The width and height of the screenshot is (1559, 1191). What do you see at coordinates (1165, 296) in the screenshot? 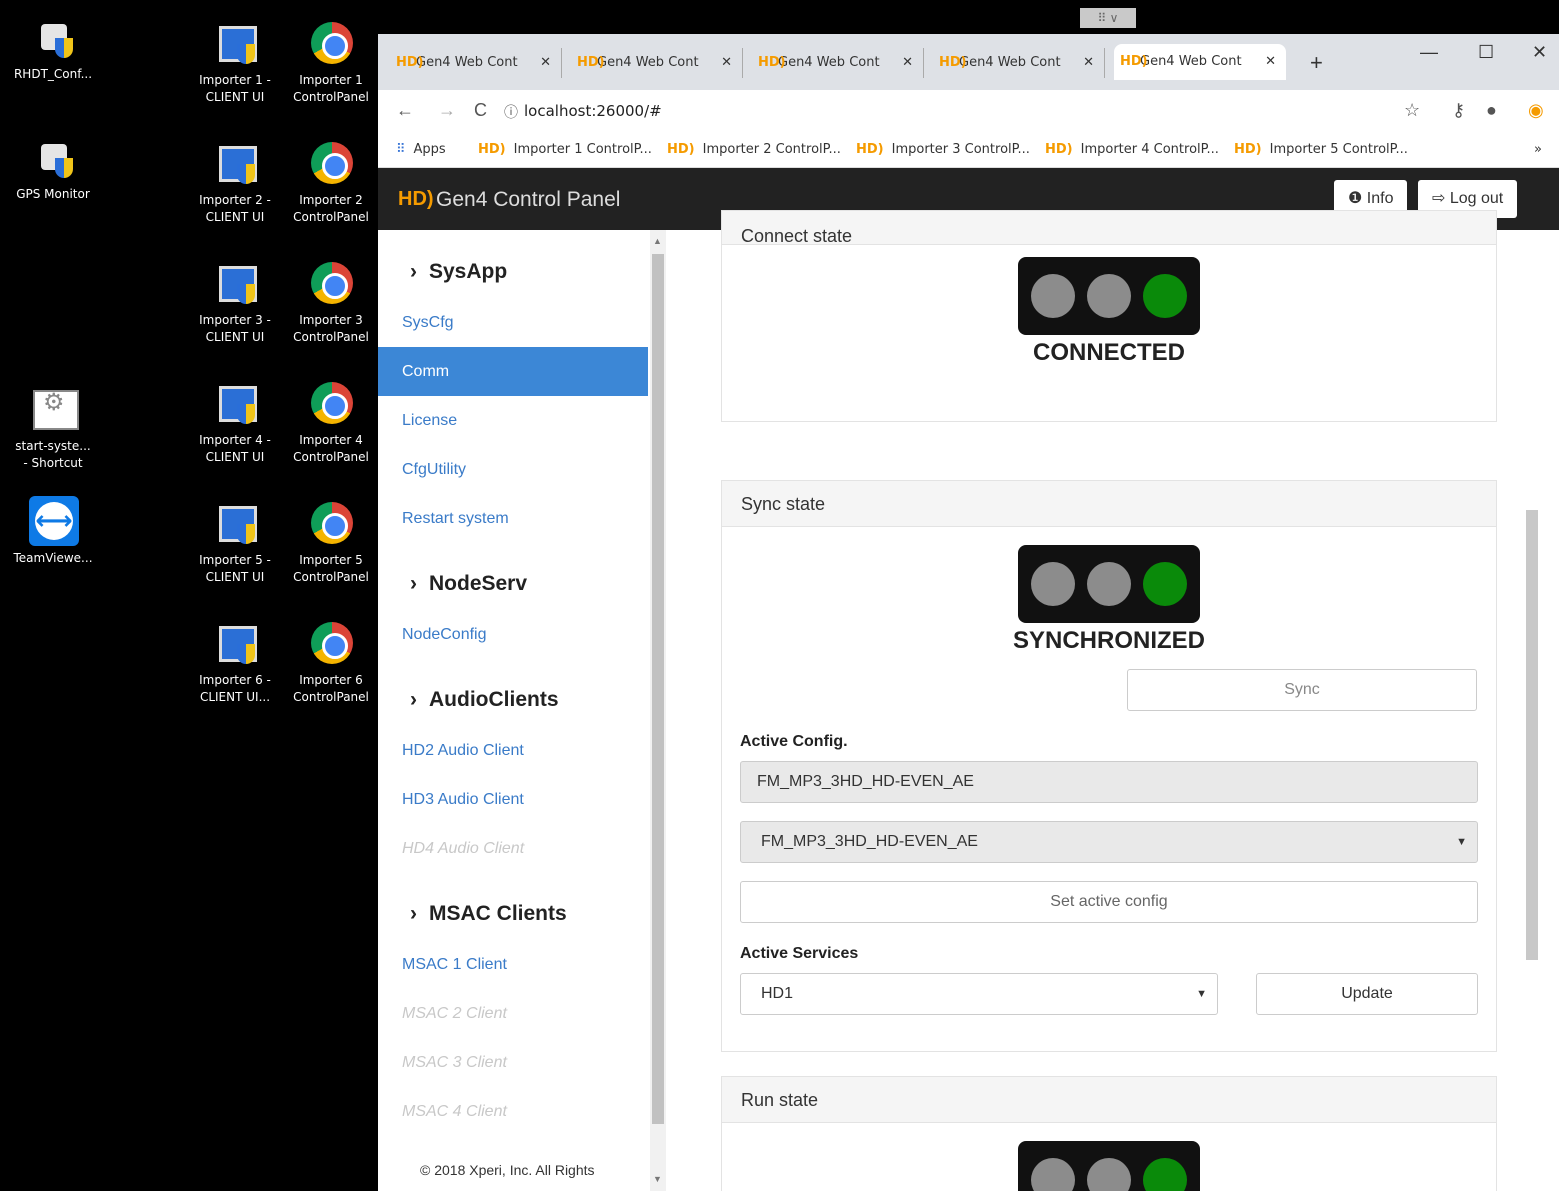
I see `light-green-icon` at bounding box center [1165, 296].